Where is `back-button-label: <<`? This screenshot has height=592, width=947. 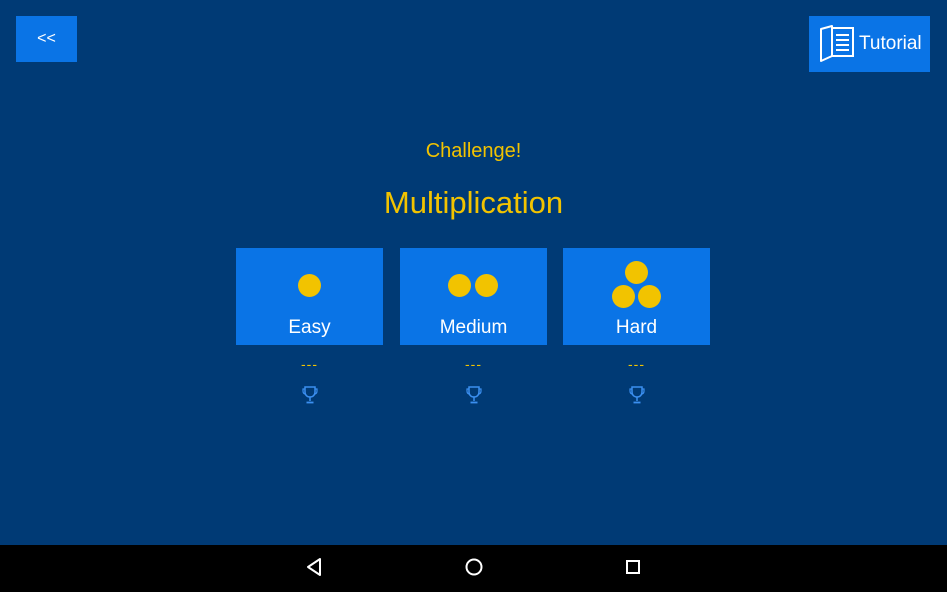 back-button-label: << is located at coordinates (46, 38).